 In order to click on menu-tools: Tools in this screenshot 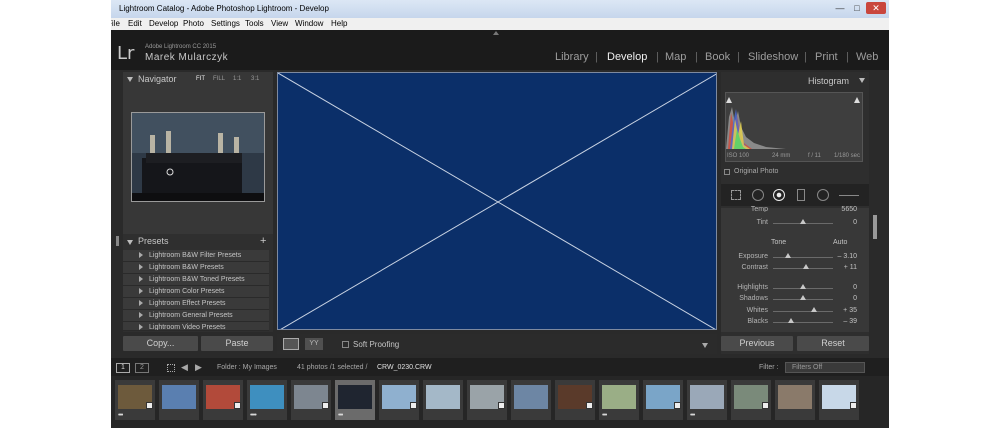, I will do `click(254, 23)`.